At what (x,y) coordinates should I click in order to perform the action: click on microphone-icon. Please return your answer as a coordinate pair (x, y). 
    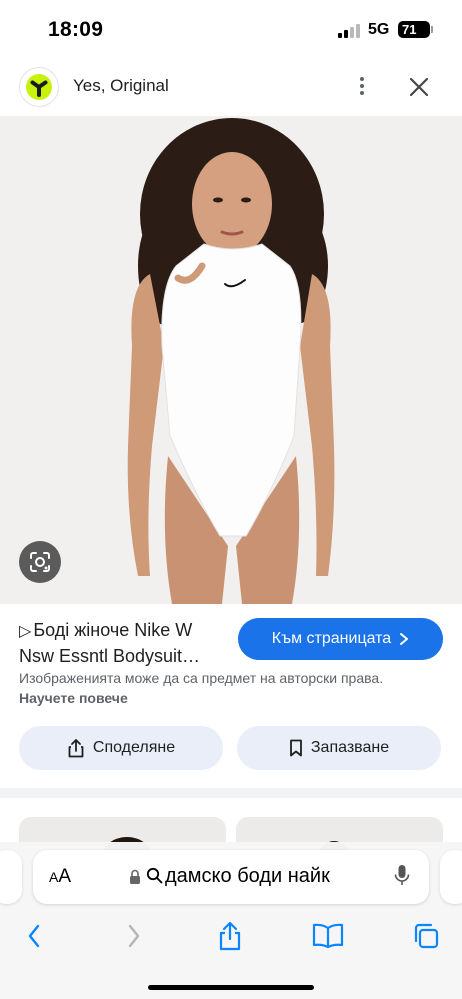
    Looking at the image, I should click on (402, 876).